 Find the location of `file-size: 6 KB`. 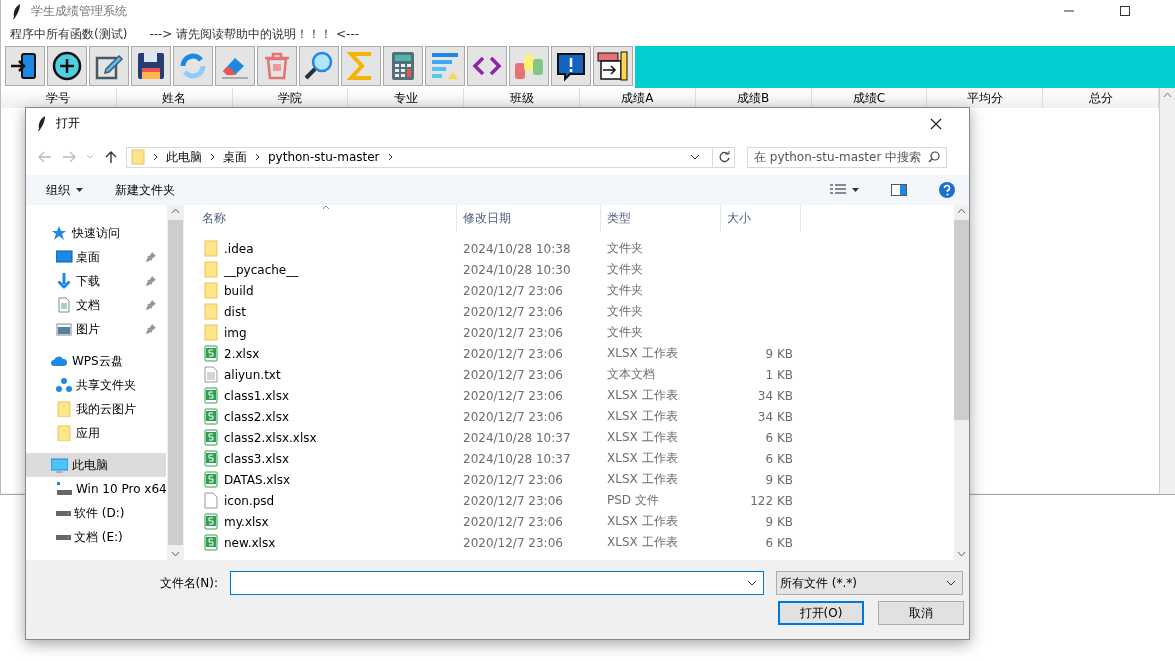

file-size: 6 KB is located at coordinates (779, 437).